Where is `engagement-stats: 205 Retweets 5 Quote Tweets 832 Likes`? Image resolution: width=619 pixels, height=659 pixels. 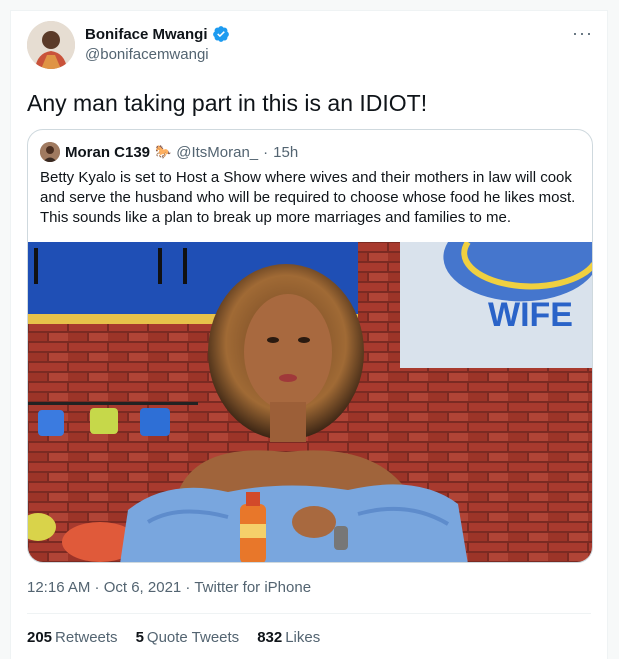
engagement-stats: 205 Retweets 5 Quote Tweets 832 Likes is located at coordinates (173, 637).